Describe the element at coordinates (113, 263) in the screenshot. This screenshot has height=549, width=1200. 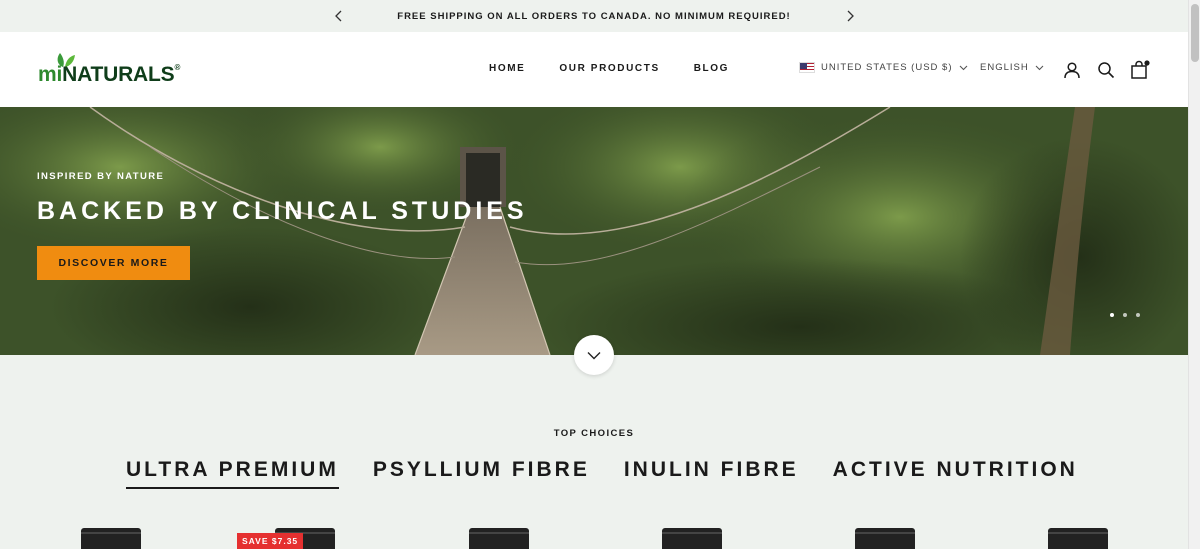
I see `discover-more-button: DISCOVER MORE` at that location.